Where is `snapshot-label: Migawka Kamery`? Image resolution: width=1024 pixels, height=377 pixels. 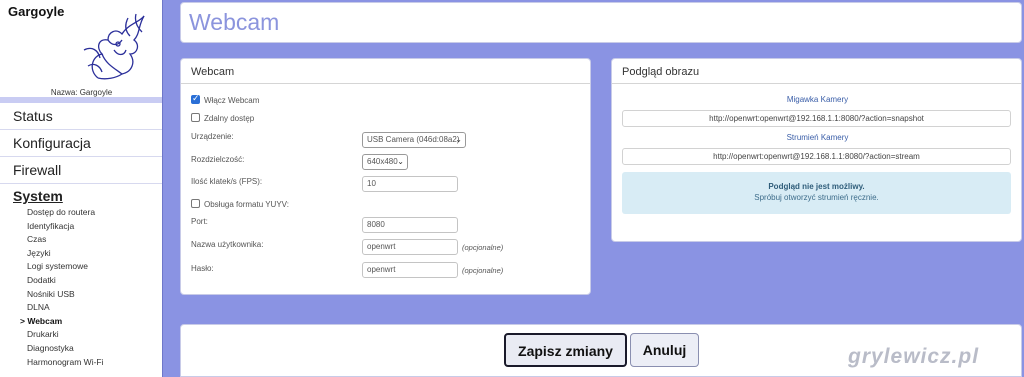 snapshot-label: Migawka Kamery is located at coordinates (817, 99).